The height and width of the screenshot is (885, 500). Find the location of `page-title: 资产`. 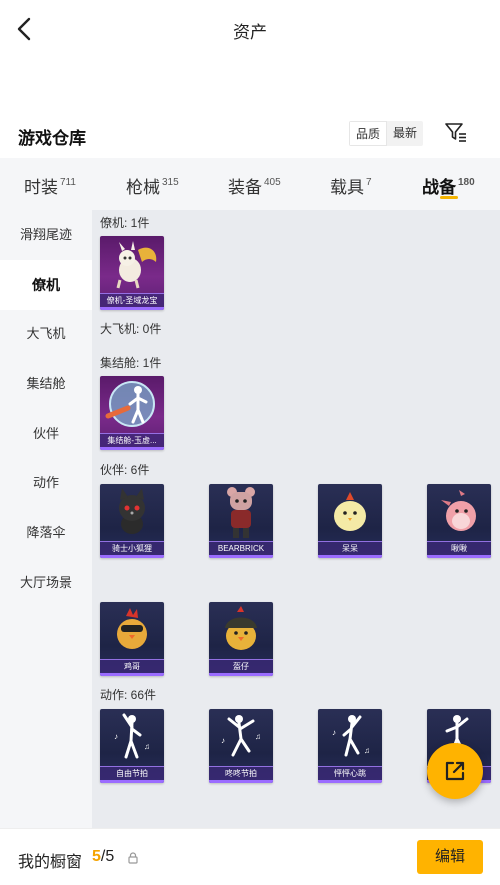

page-title: 资产 is located at coordinates (250, 32).